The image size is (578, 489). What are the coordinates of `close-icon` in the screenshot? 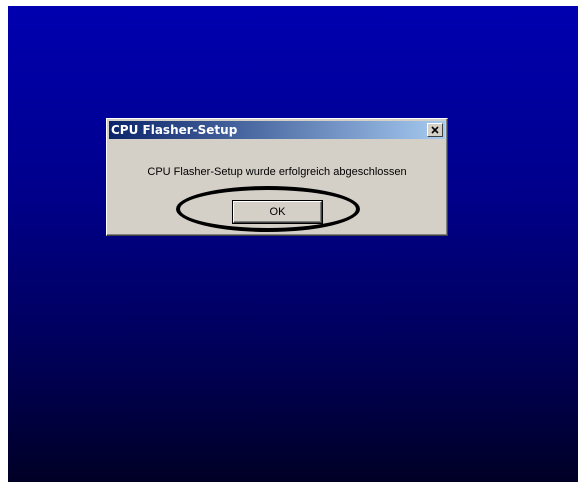 It's located at (435, 130).